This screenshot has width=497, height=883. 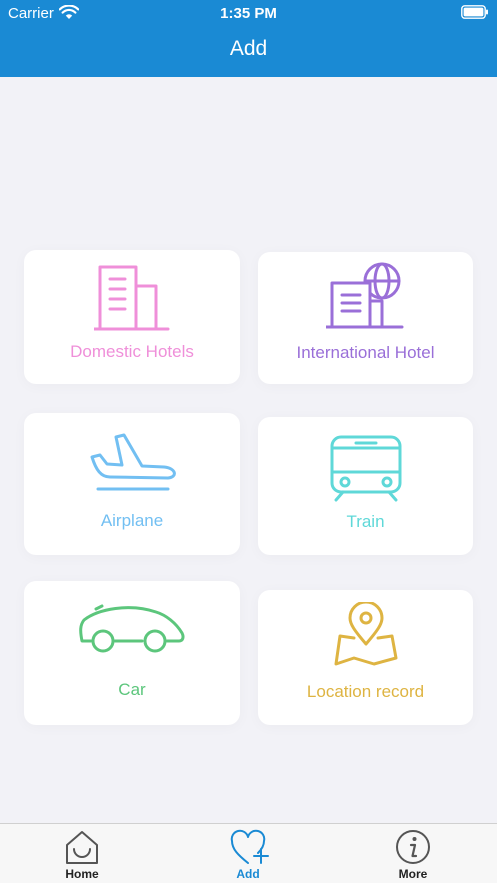 What do you see at coordinates (366, 468) in the screenshot?
I see `train-icon` at bounding box center [366, 468].